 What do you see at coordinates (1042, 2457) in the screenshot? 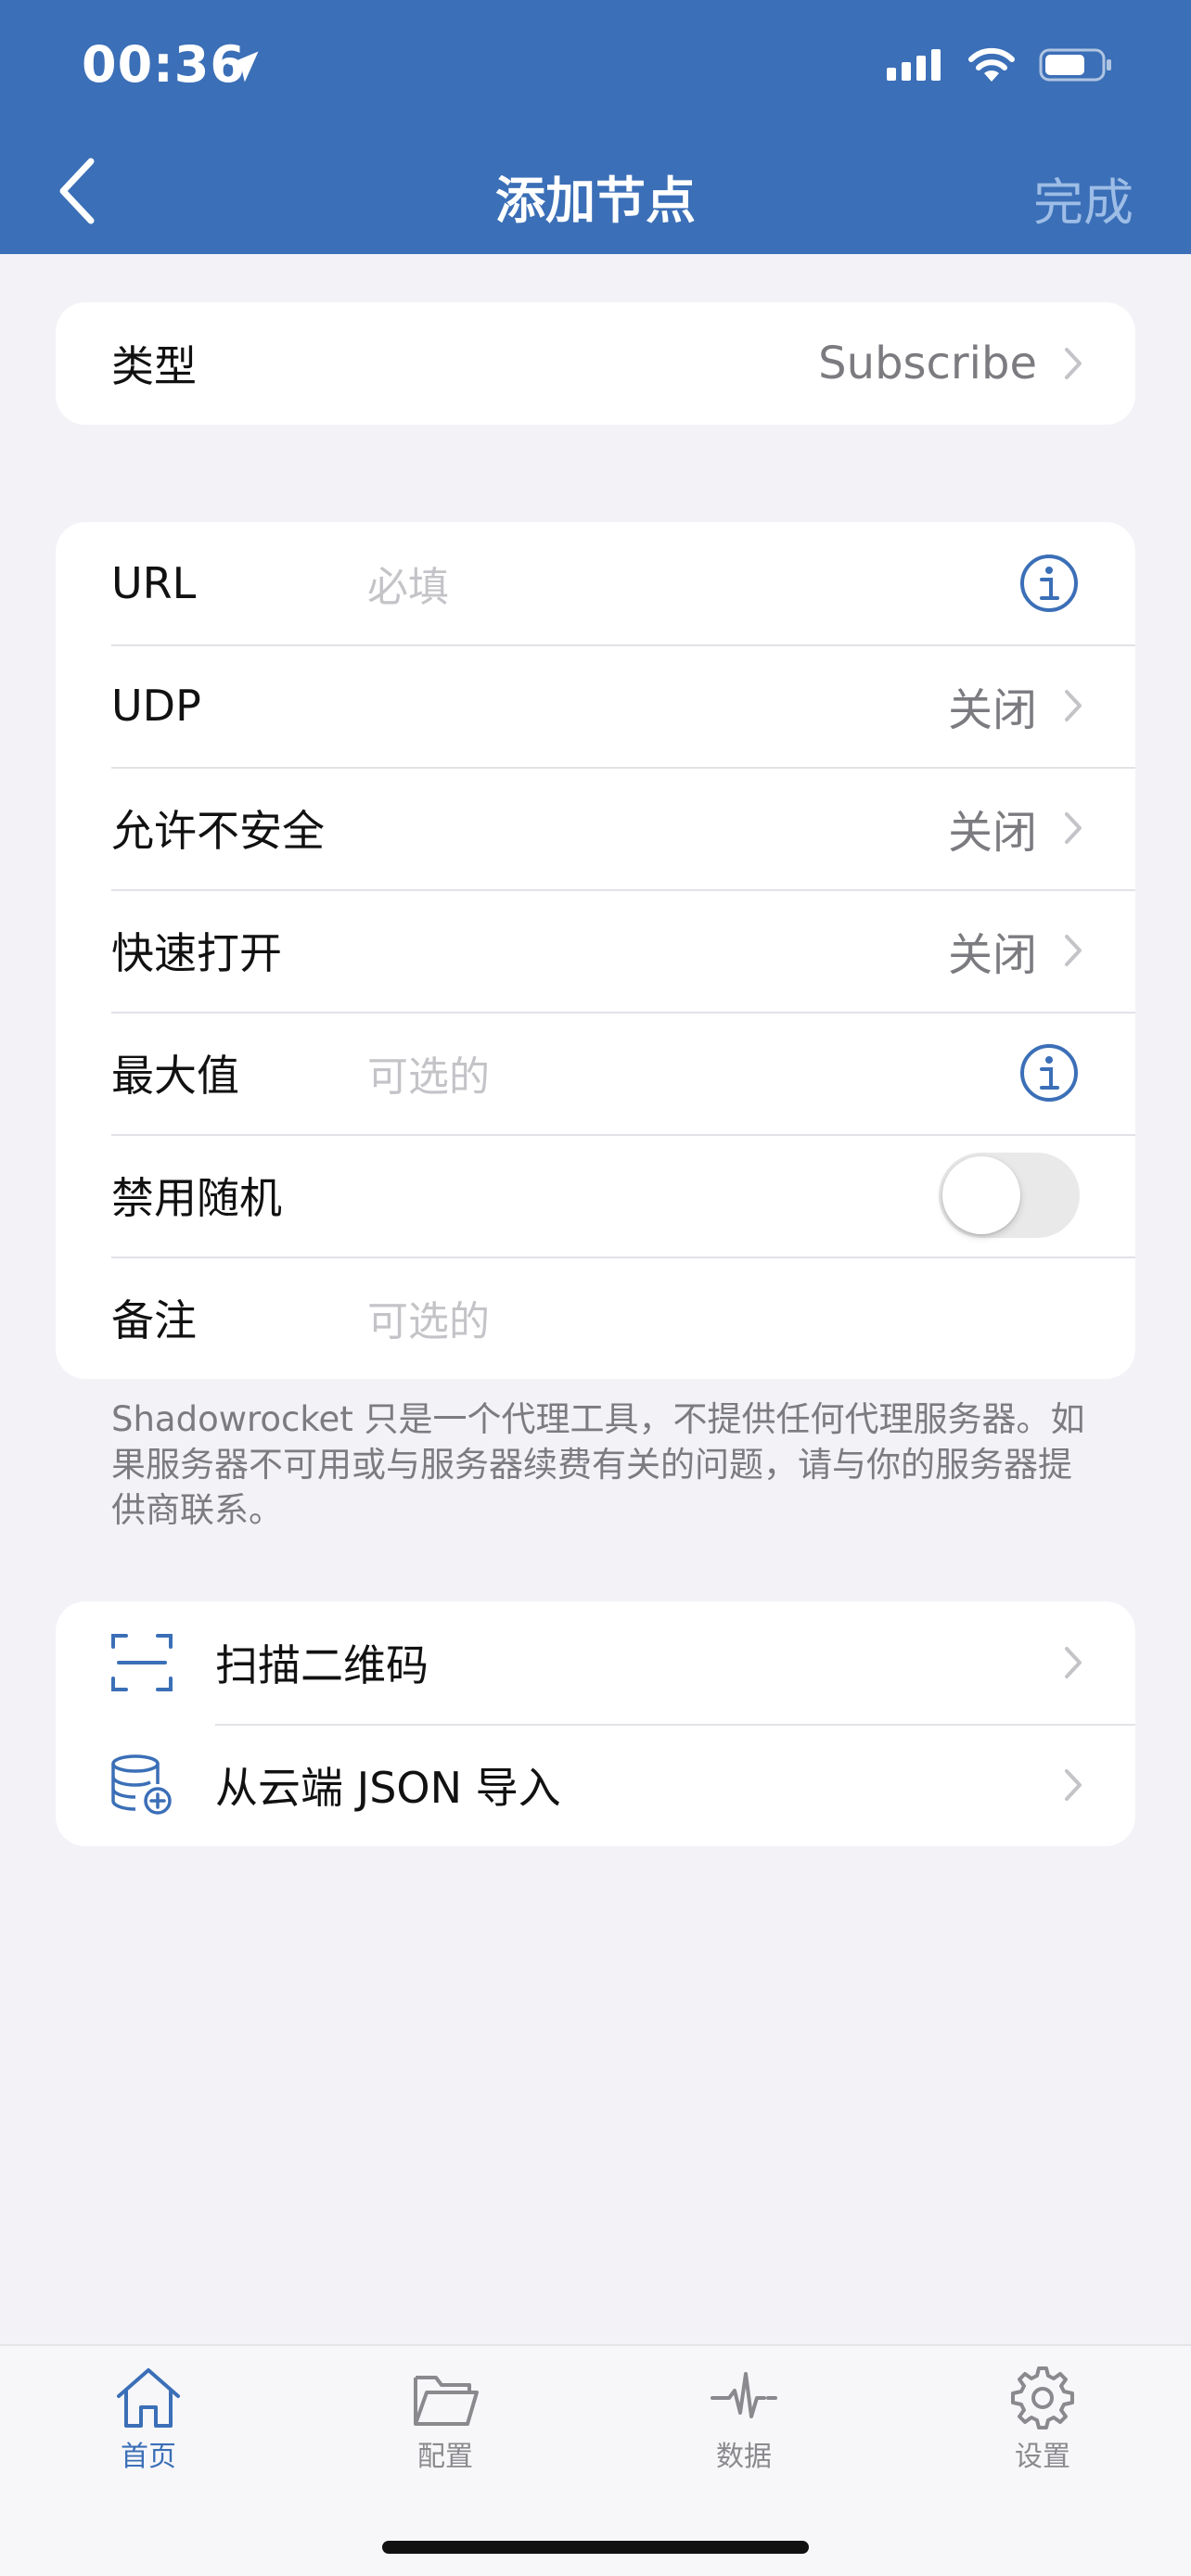
I see `tab-settings-label: 设置` at bounding box center [1042, 2457].